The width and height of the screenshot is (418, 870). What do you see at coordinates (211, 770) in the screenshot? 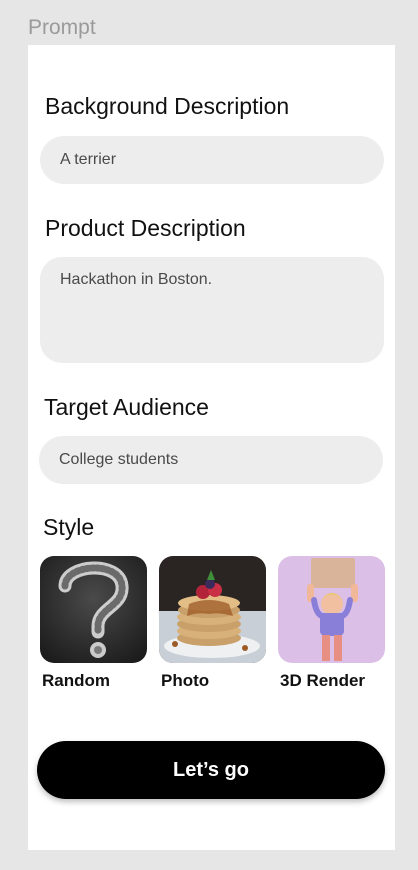
I see `lets-go-button: Let’s go` at bounding box center [211, 770].